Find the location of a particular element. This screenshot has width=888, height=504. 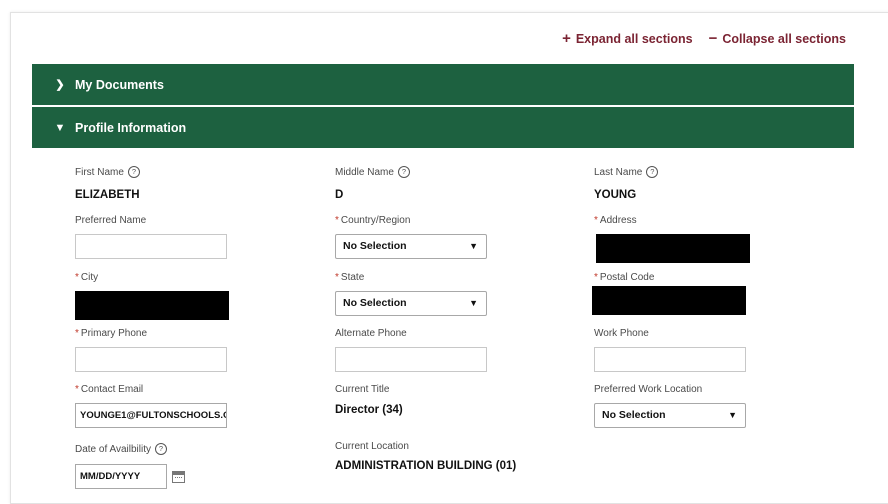

middle-name-label: Middle Name? is located at coordinates (372, 172).